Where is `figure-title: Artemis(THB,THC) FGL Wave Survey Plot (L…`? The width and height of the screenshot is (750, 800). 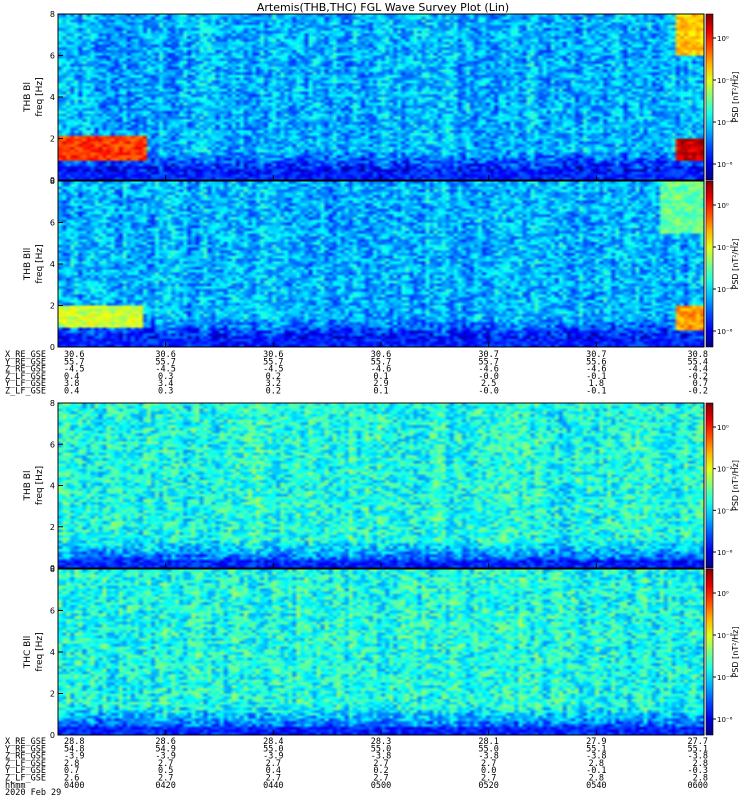 figure-title: Artemis(THB,THC) FGL Wave Survey Plot (L… is located at coordinates (383, 7).